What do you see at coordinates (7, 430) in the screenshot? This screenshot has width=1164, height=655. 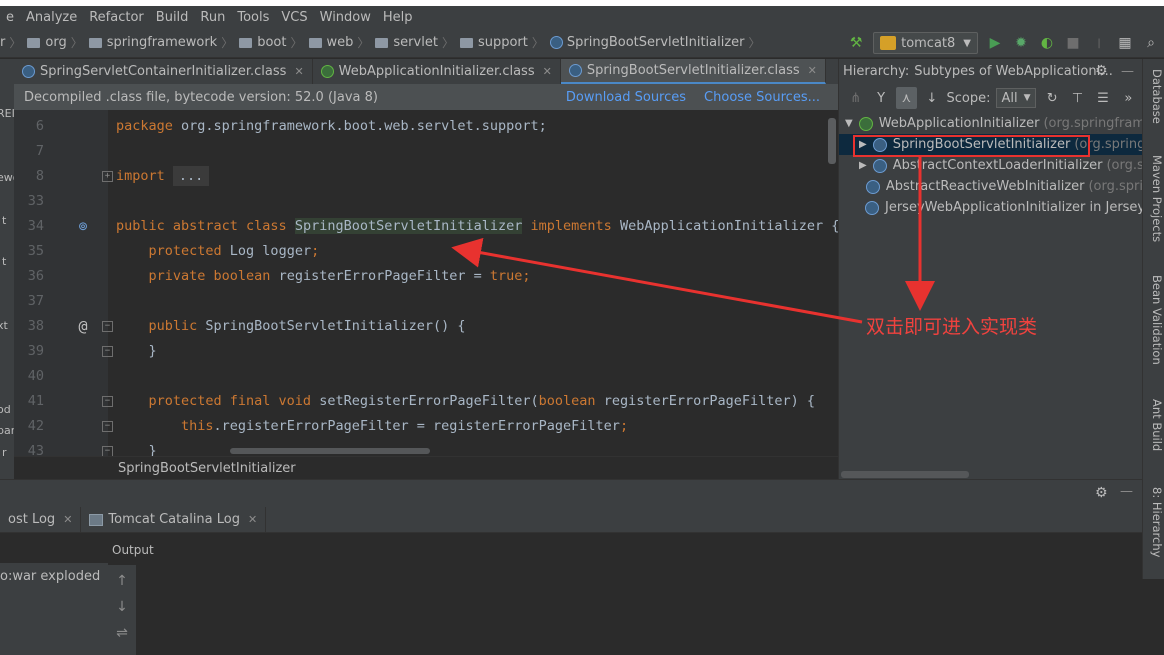 I see `project-tree-fragment: bar` at bounding box center [7, 430].